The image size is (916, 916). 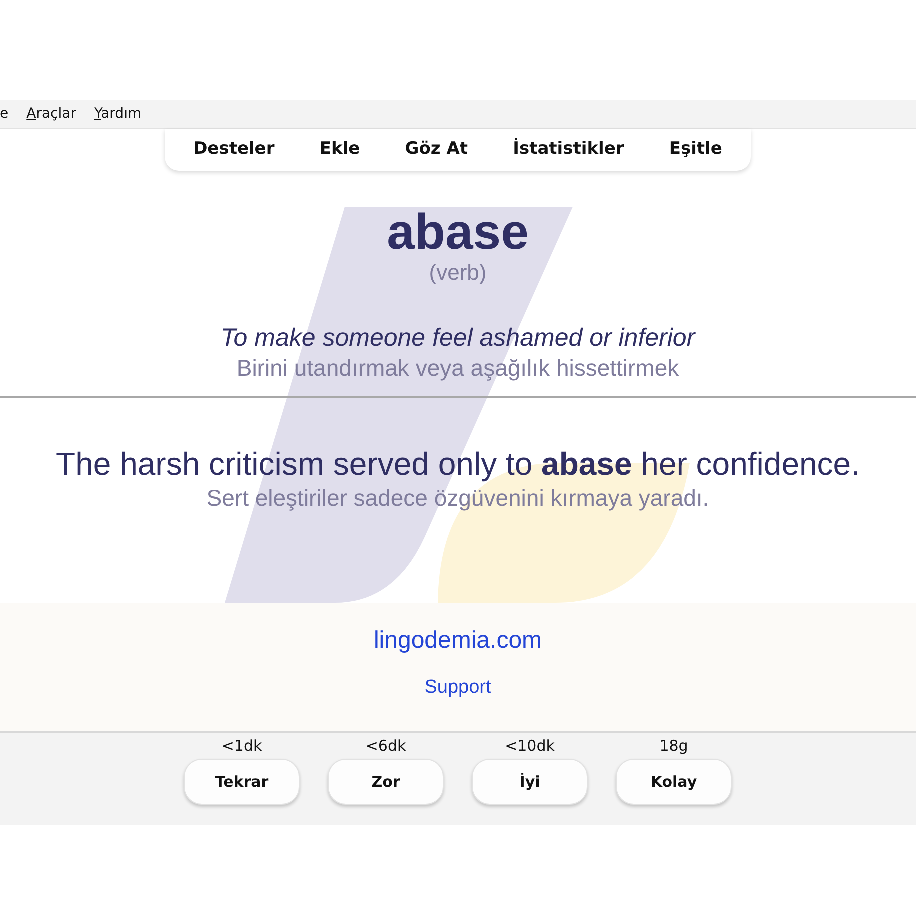 I want to click on interval-label: <1dk, so click(x=242, y=746).